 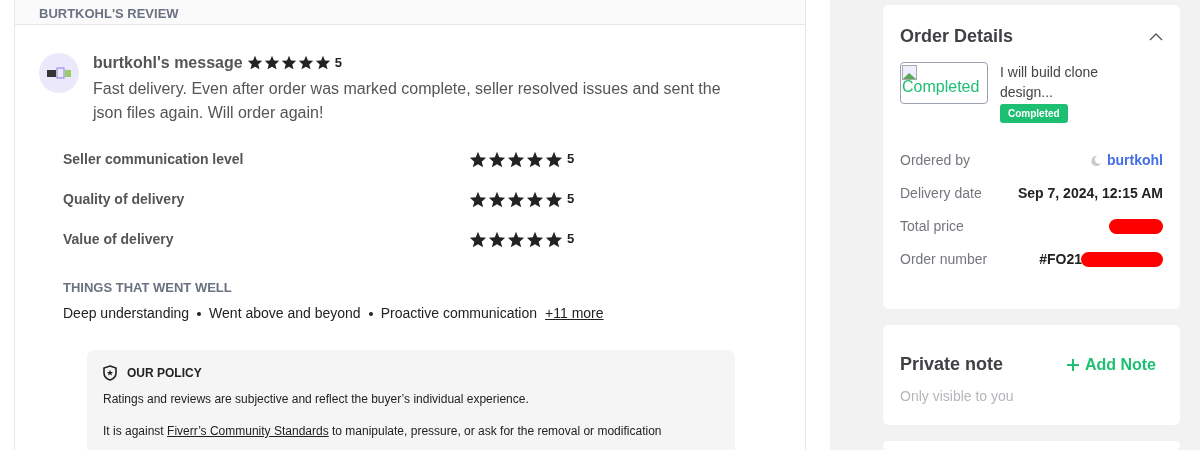 What do you see at coordinates (944, 259) in the screenshot?
I see `detail-label: Order number` at bounding box center [944, 259].